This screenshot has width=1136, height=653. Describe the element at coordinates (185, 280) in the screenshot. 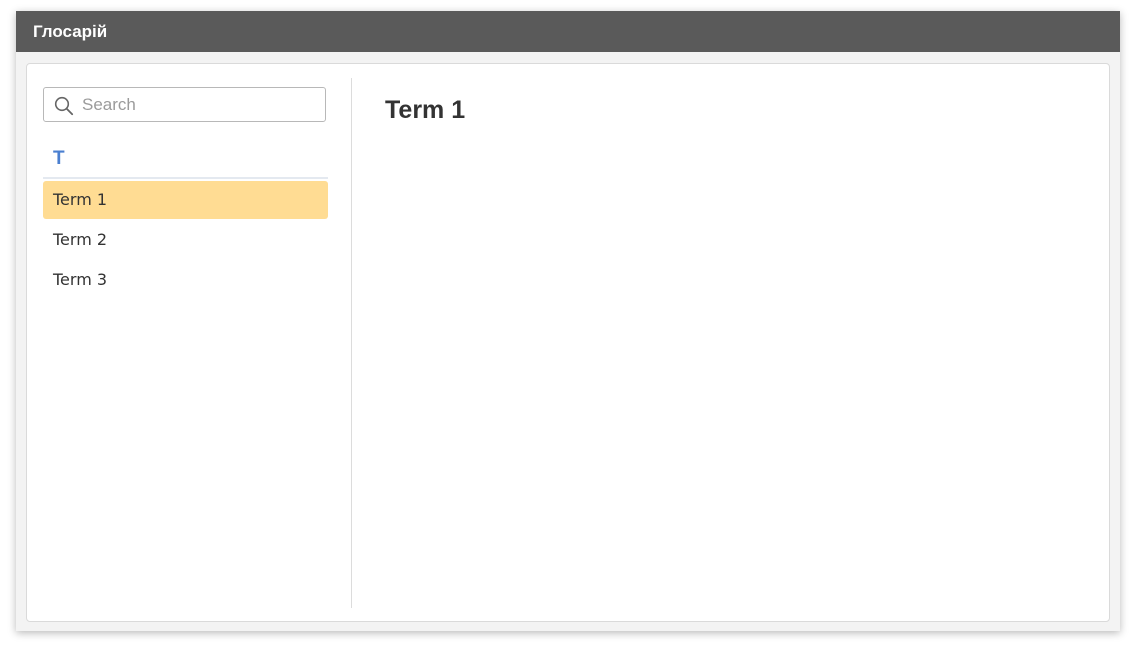

I see `term-item-3: Term 3` at that location.